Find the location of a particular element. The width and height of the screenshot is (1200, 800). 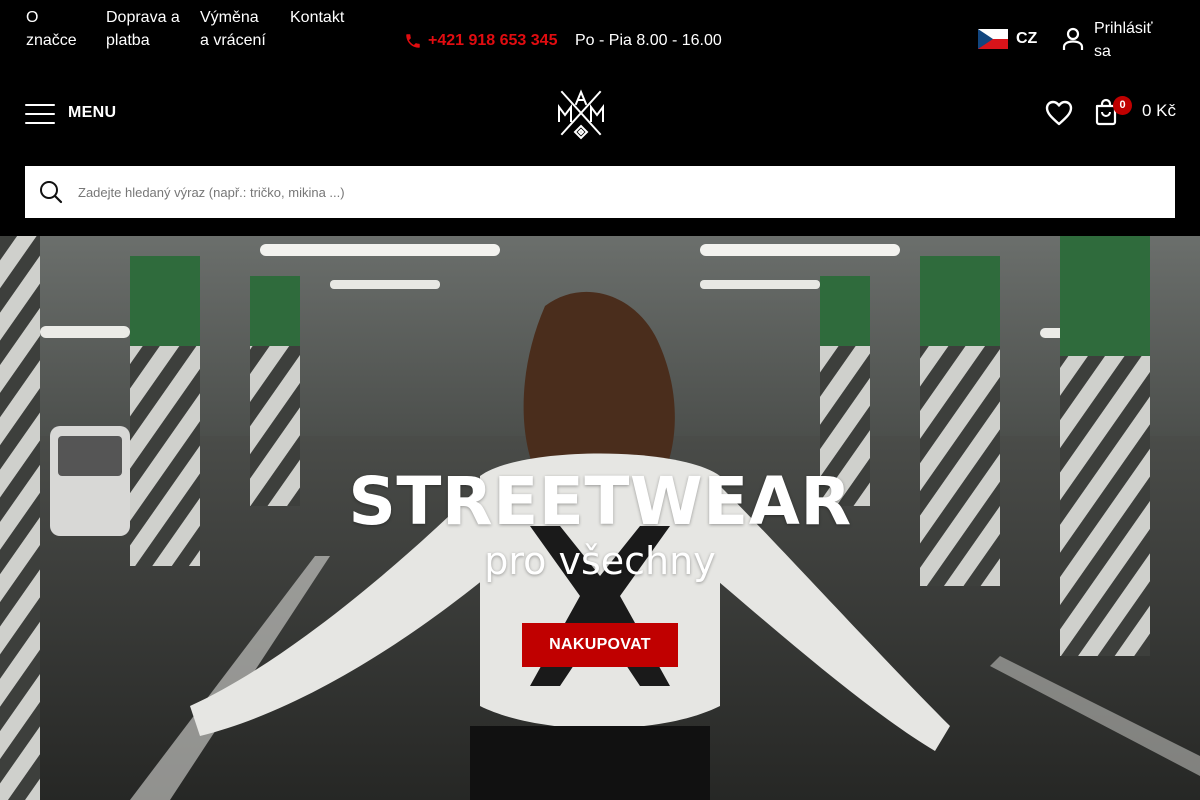

login-link: Prihlásiť sa is located at coordinates (1116, 40).